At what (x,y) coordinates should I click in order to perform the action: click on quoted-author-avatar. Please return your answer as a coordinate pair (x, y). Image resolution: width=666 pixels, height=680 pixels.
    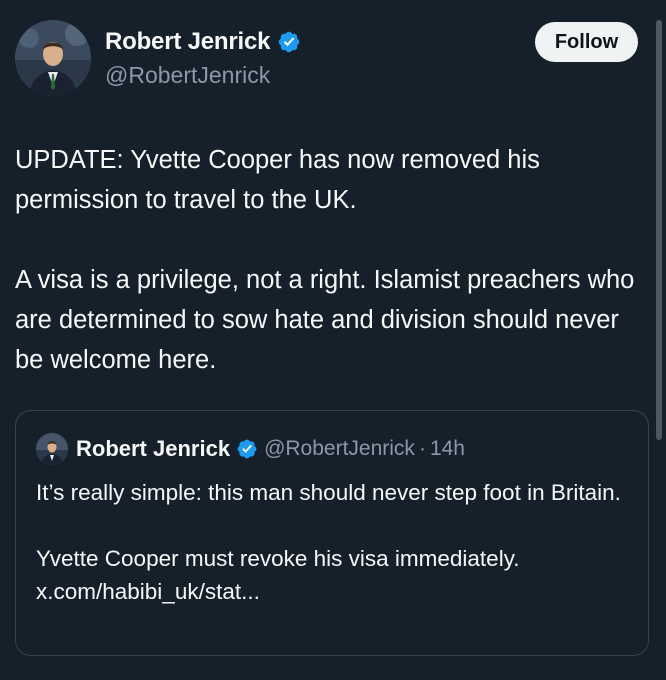
    Looking at the image, I should click on (52, 449).